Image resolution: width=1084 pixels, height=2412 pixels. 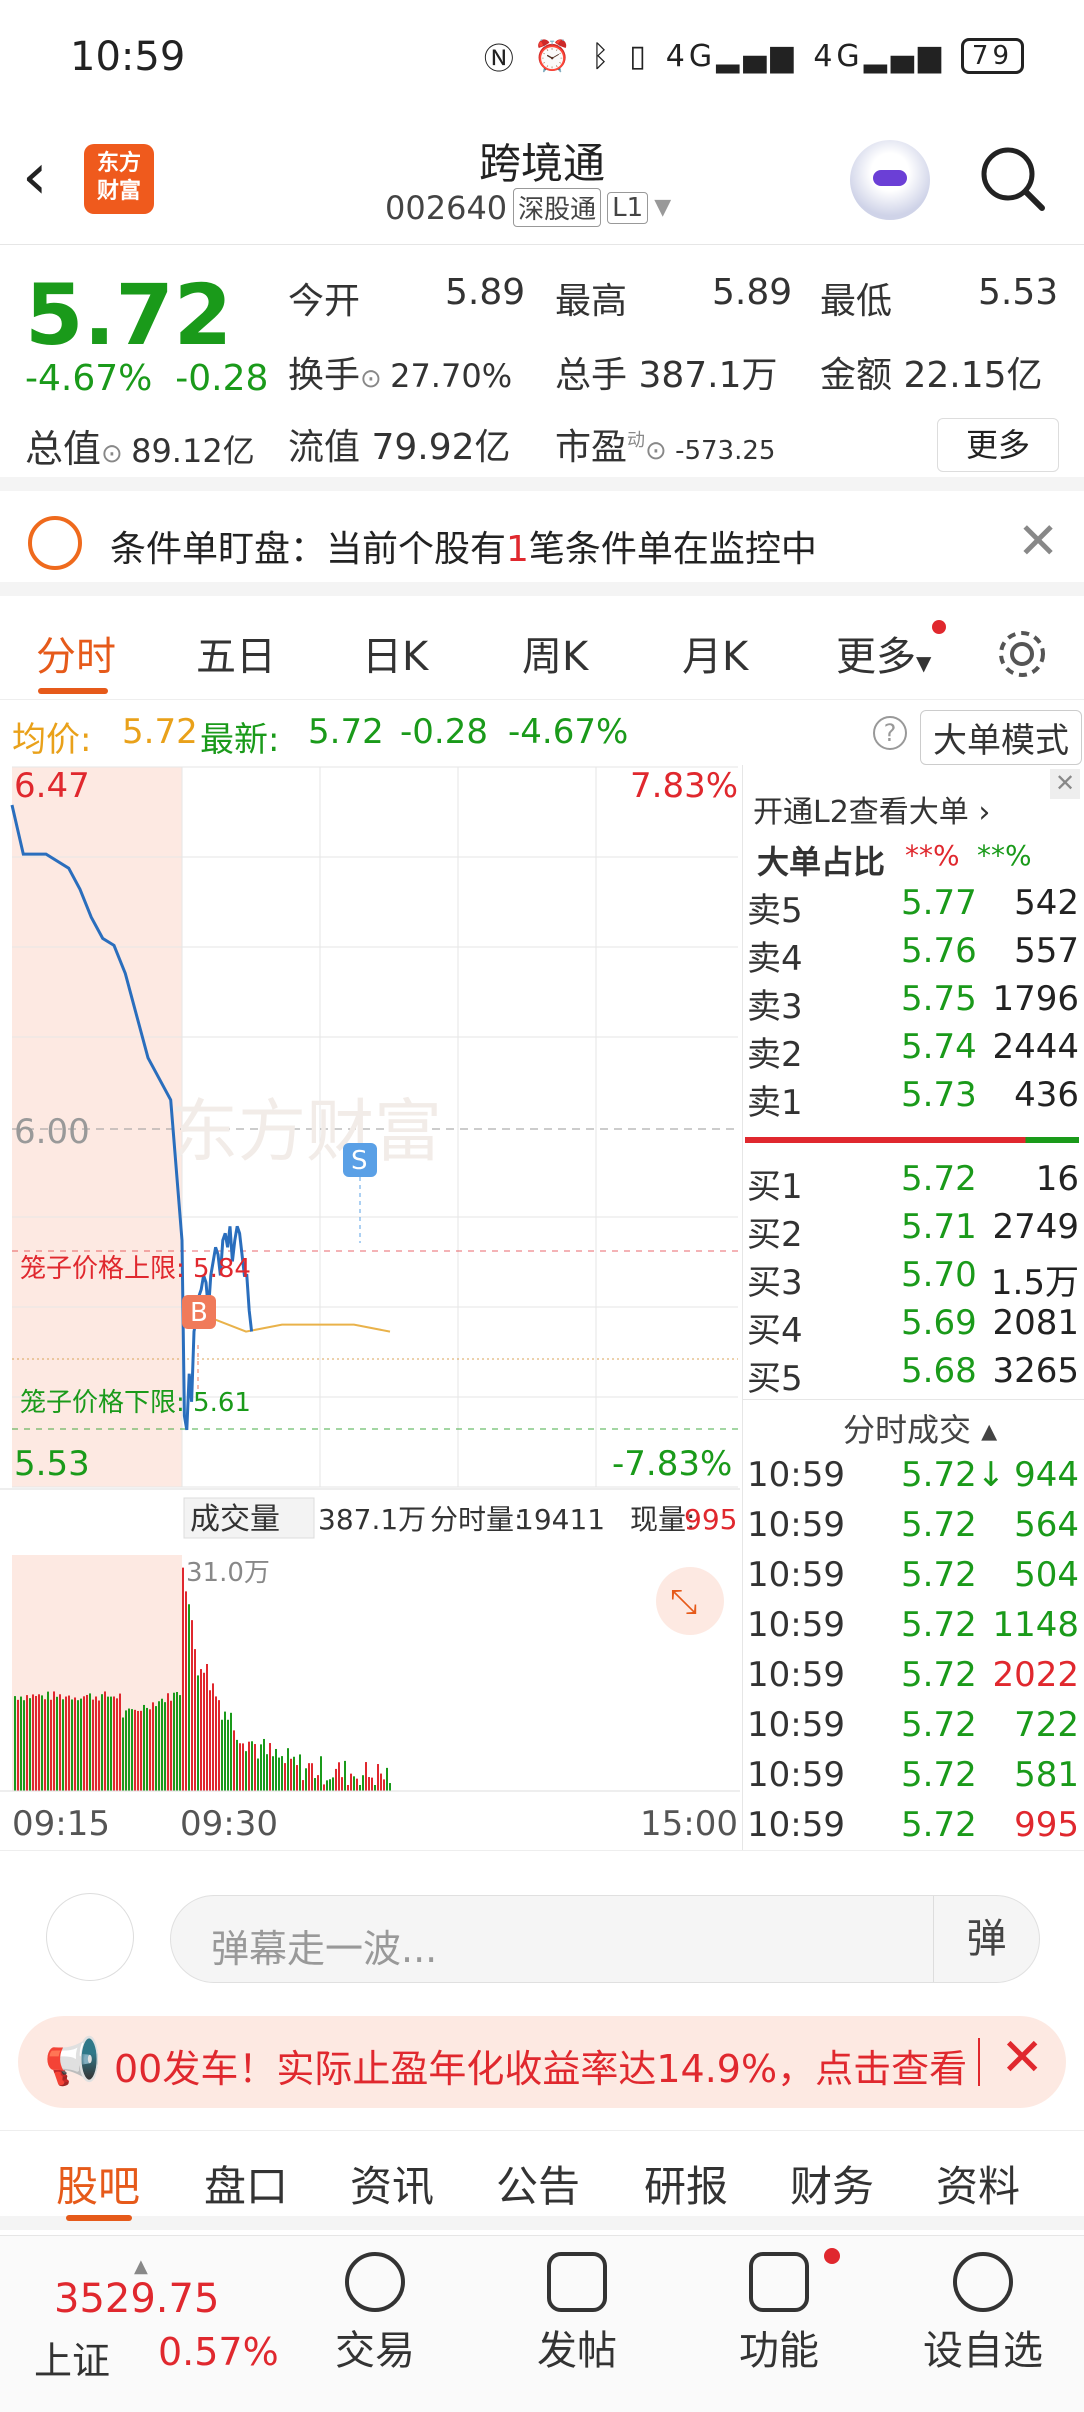 What do you see at coordinates (1001, 737) in the screenshot?
I see `big-order-mode-button: 大单模式` at bounding box center [1001, 737].